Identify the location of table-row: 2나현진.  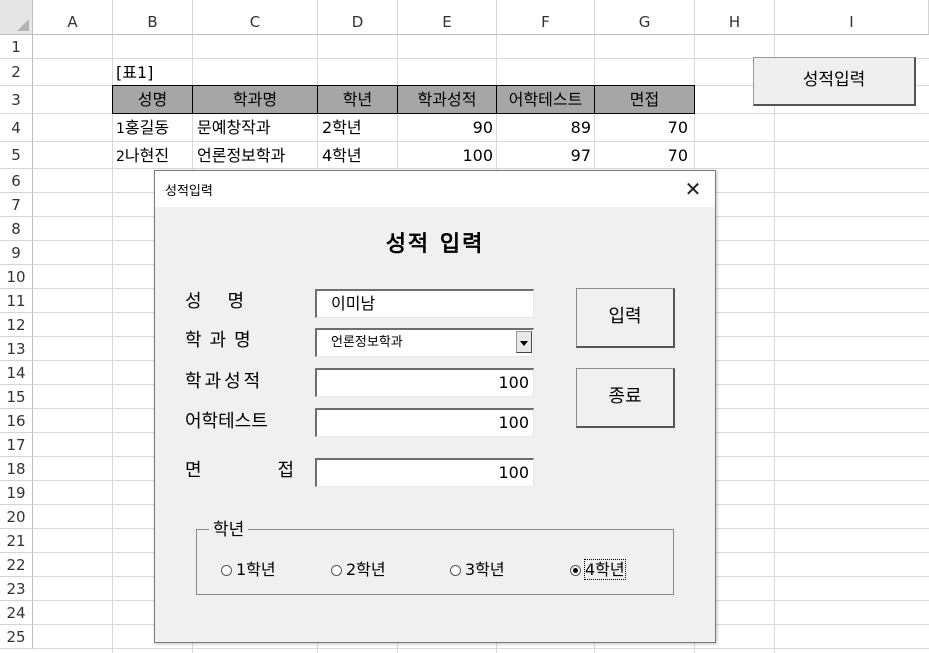
(153, 156).